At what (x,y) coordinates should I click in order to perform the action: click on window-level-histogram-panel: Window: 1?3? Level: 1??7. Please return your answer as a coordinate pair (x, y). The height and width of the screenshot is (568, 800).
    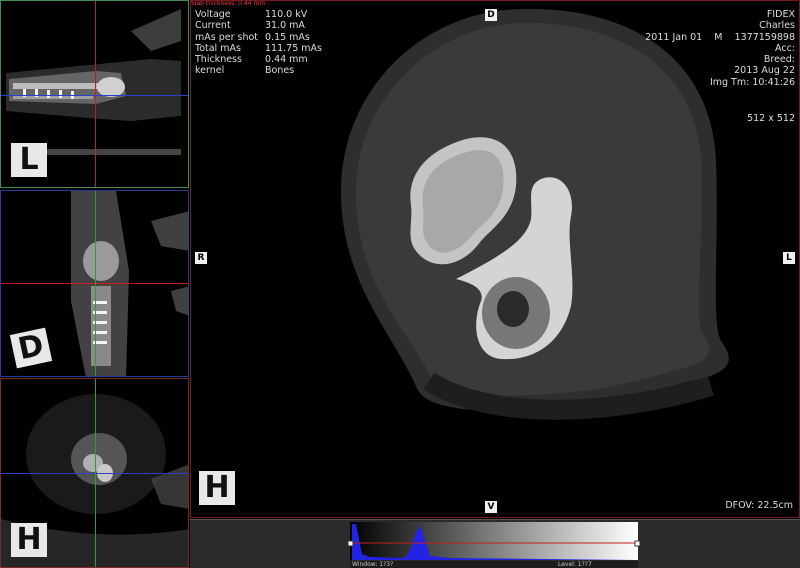
    Looking at the image, I should click on (495, 543).